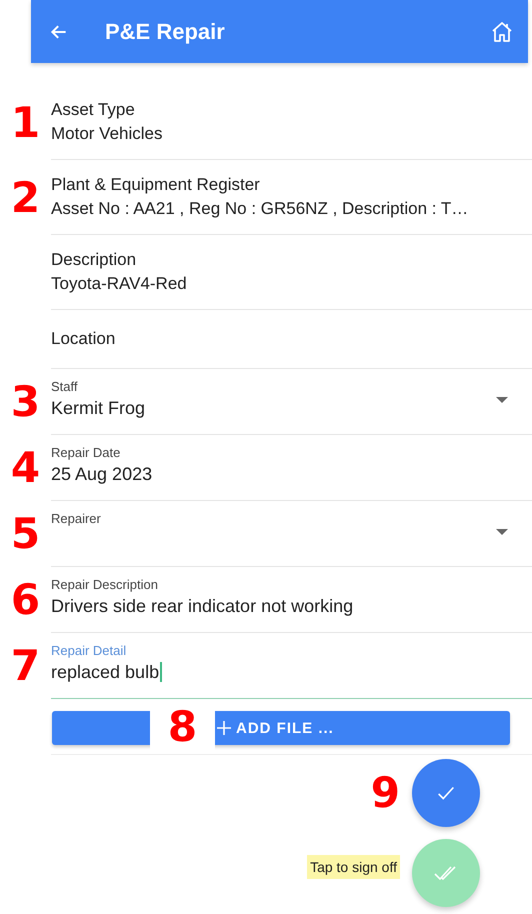  Describe the element at coordinates (93, 110) in the screenshot. I see `field-label: Asset Type` at that location.